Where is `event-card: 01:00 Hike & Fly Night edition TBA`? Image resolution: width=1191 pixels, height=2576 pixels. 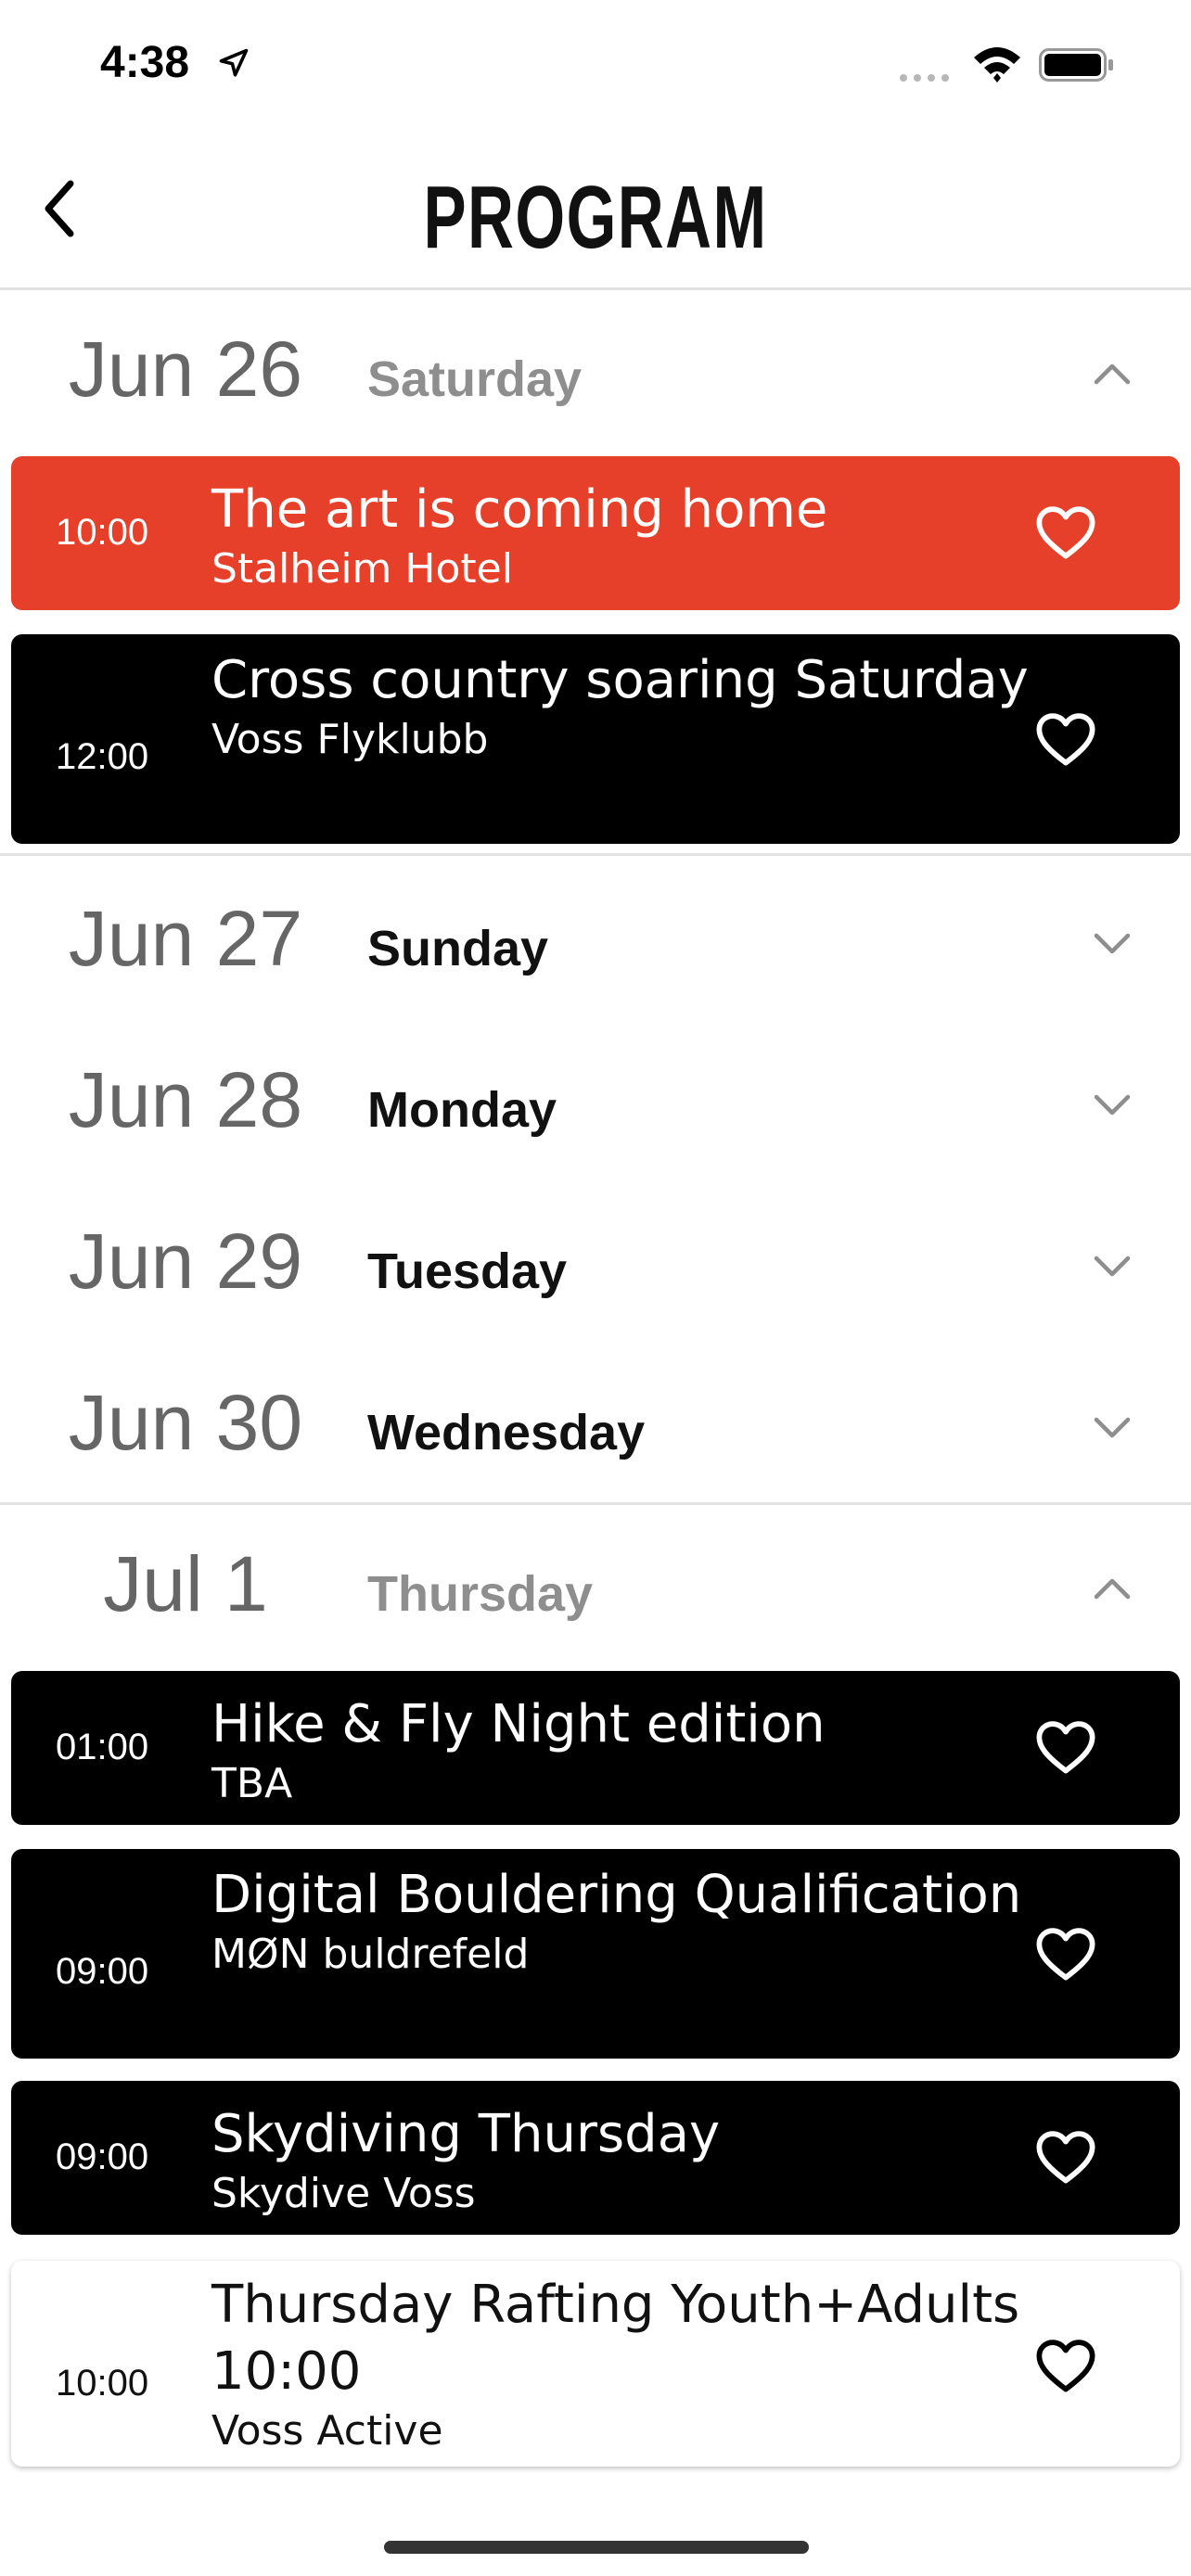 event-card: 01:00 Hike & Fly Night edition TBA is located at coordinates (595, 1748).